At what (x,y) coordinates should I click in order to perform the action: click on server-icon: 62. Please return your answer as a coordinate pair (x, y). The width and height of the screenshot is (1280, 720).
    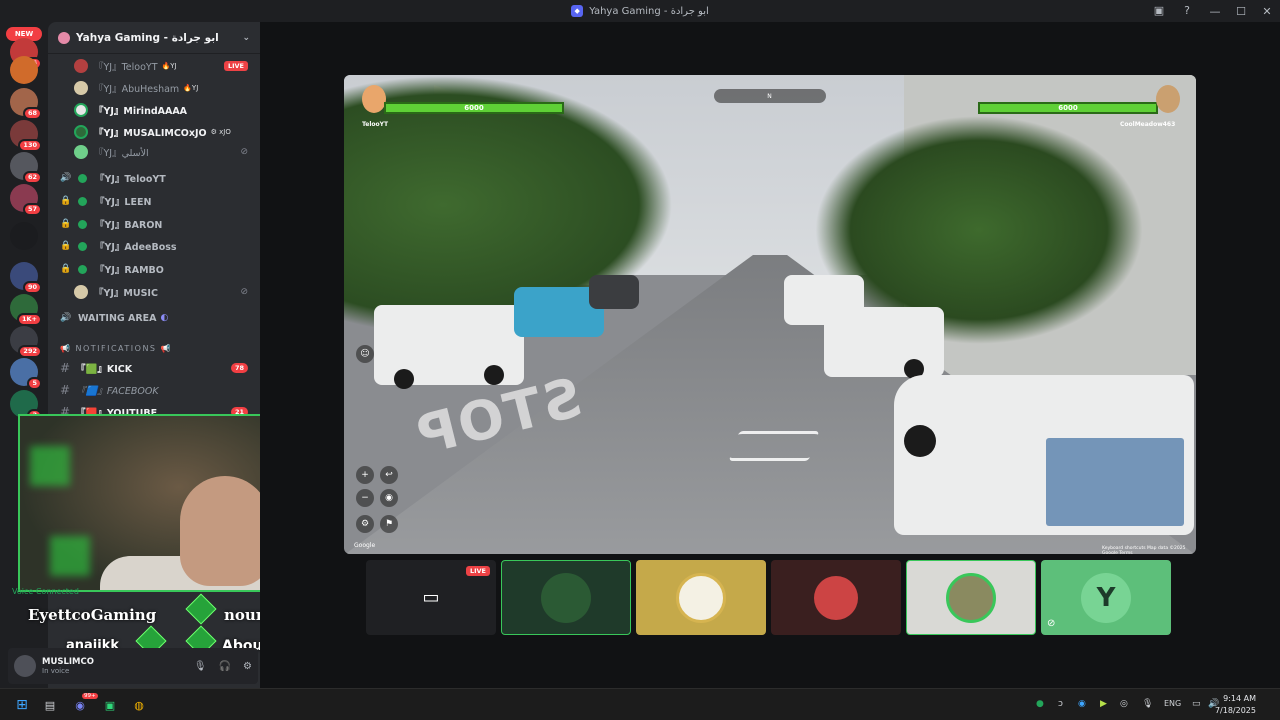
    Looking at the image, I should click on (26, 168).